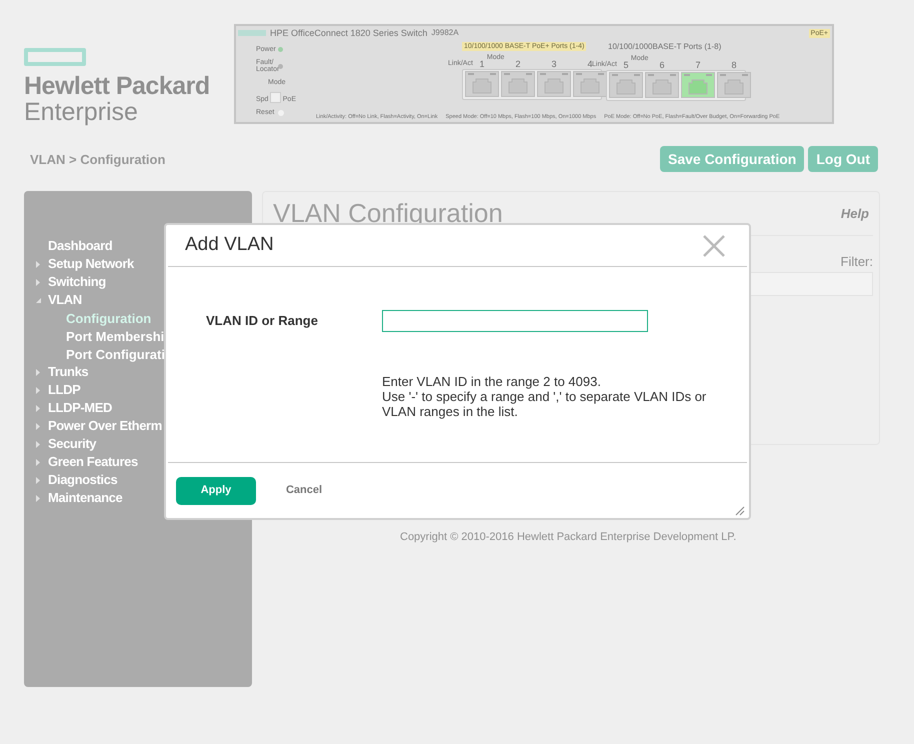 The height and width of the screenshot is (744, 914). Describe the element at coordinates (100, 354) in the screenshot. I see `sidebar-subitem: Port Configurati` at that location.